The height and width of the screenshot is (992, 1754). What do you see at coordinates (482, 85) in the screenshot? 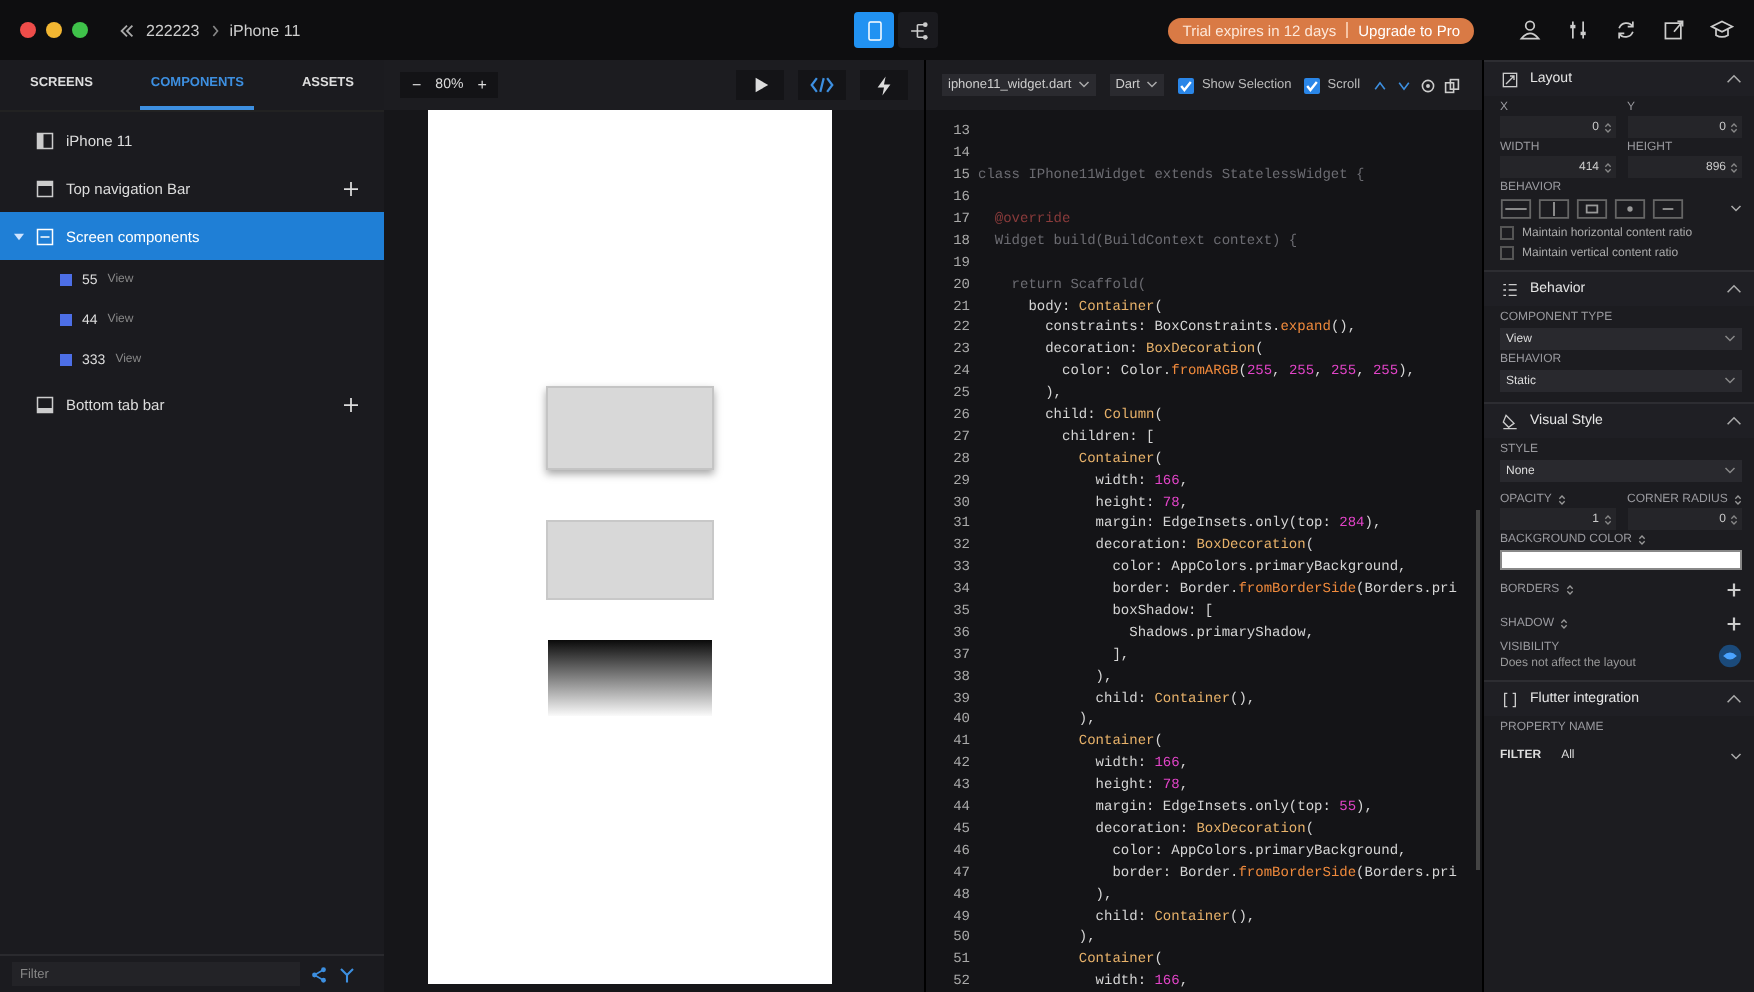
I see `zoom-in-button: +` at bounding box center [482, 85].